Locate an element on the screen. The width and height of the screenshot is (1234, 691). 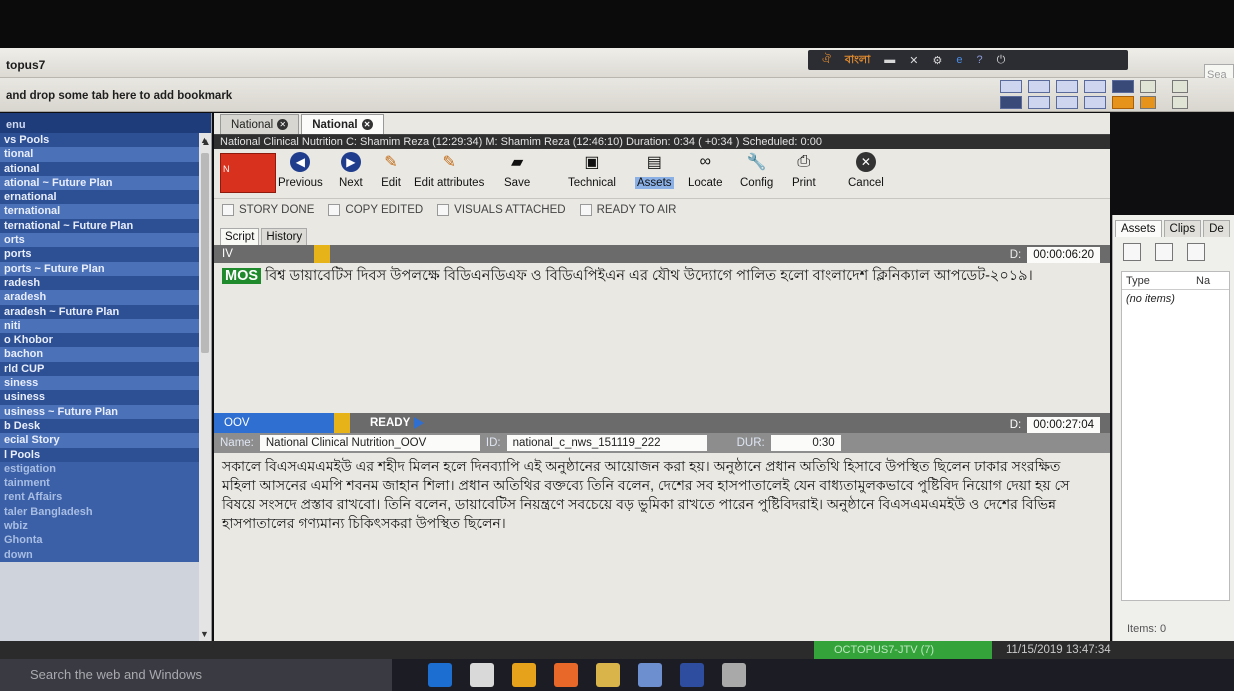
sidebar-item: b Desk is located at coordinates (105, 426).